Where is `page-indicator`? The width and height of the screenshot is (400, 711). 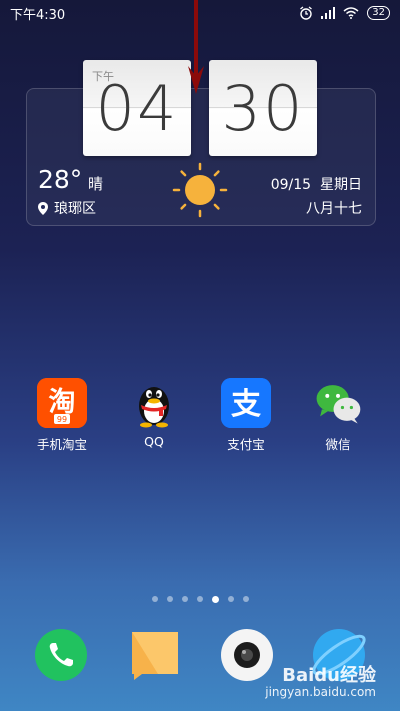 page-indicator is located at coordinates (200, 599).